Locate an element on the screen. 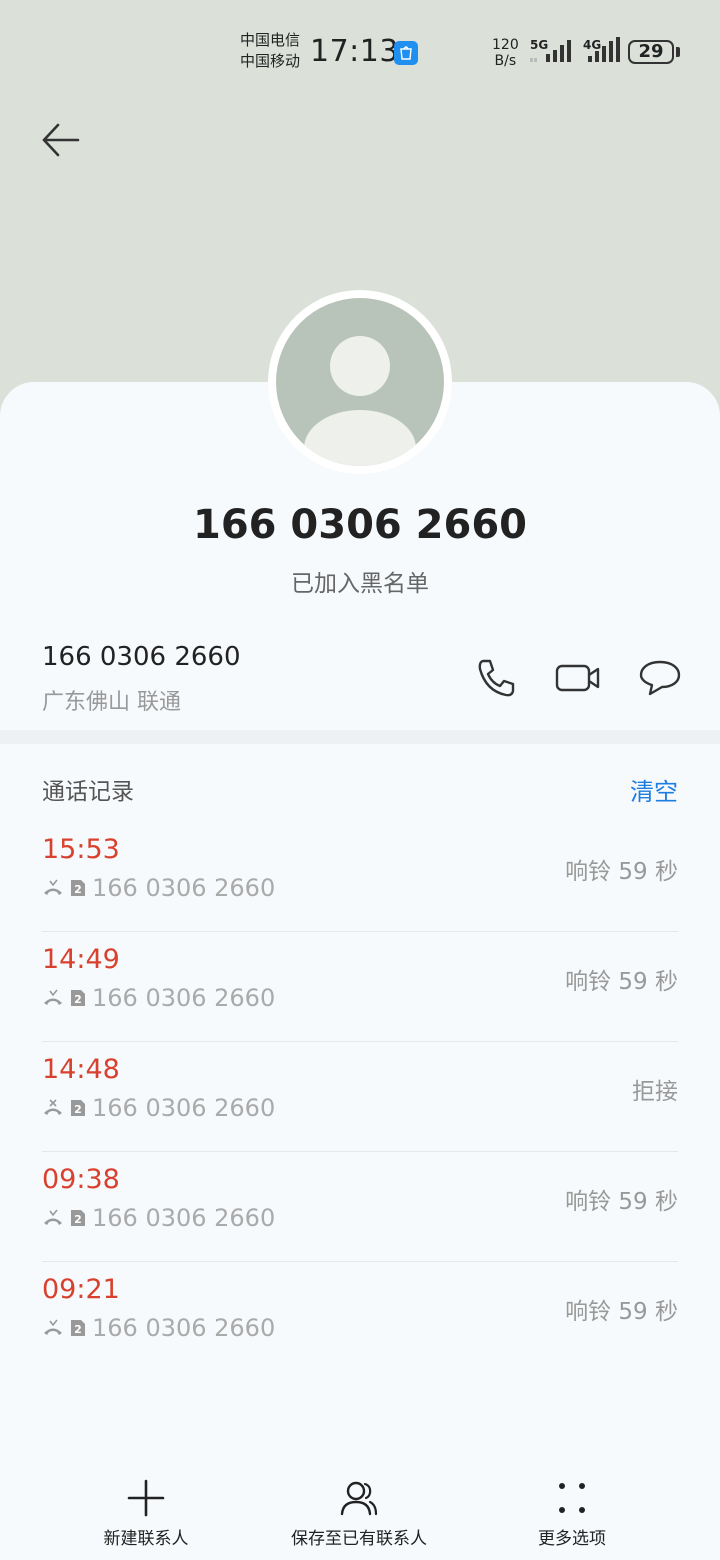 Image resolution: width=720 pixels, height=1560 pixels. signal-strength-1-icon is located at coordinates (550, 51).